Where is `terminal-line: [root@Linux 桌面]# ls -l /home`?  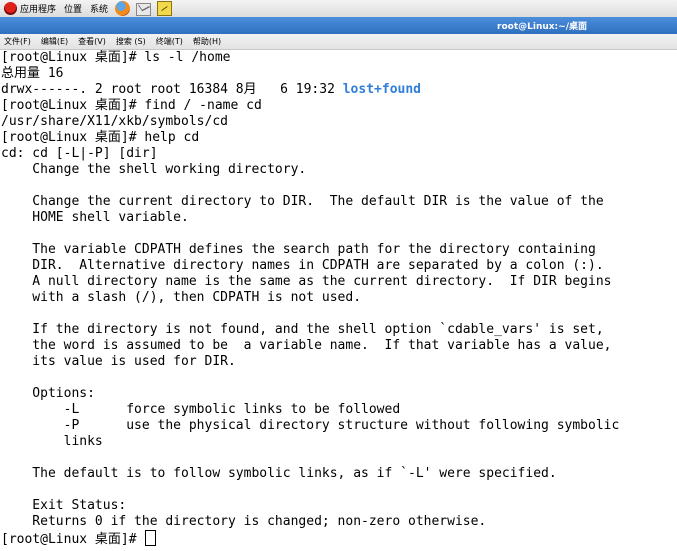 terminal-line: [root@Linux 桌面]# ls -l /home is located at coordinates (116, 57).